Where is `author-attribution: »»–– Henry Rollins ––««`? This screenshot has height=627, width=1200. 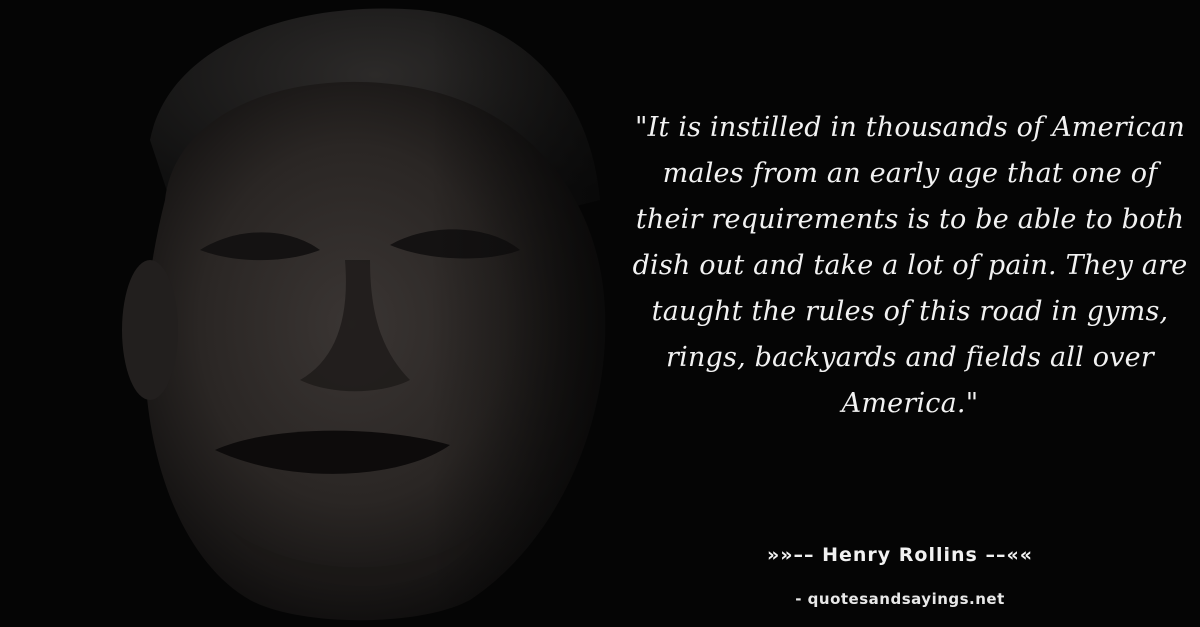
author-attribution: »»–– Henry Rollins ––«« is located at coordinates (900, 555).